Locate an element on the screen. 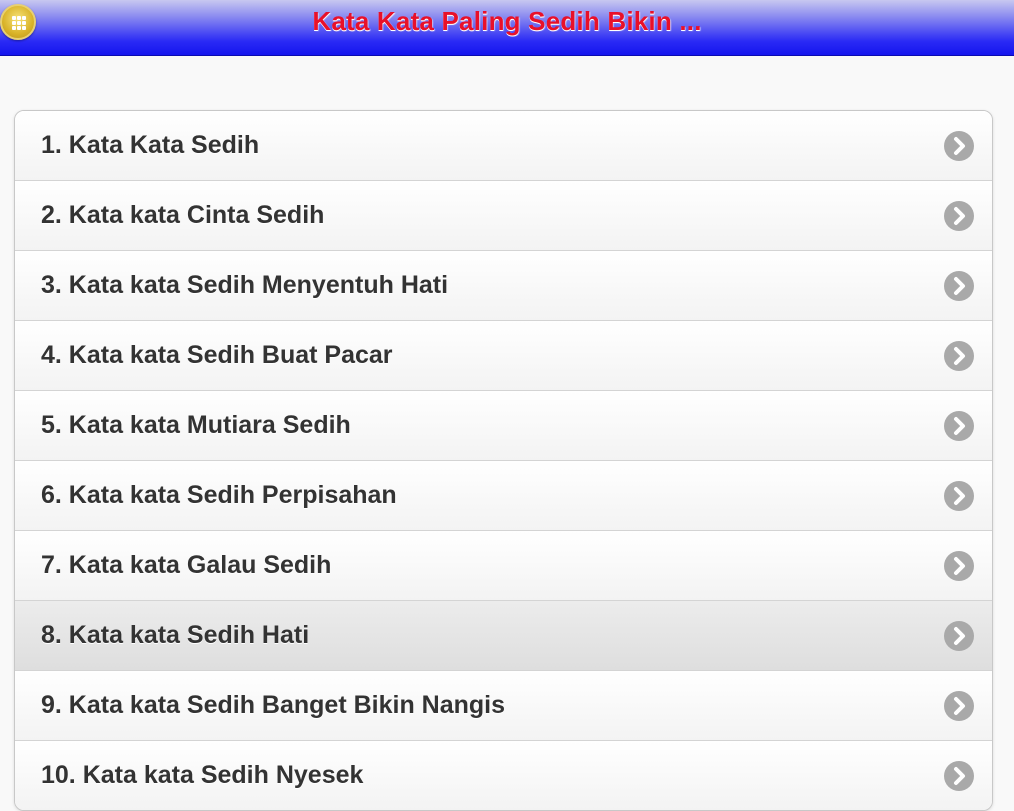 The width and height of the screenshot is (1014, 811). list-item-label: 2. Kata kata Cinta Sedih is located at coordinates (183, 215).